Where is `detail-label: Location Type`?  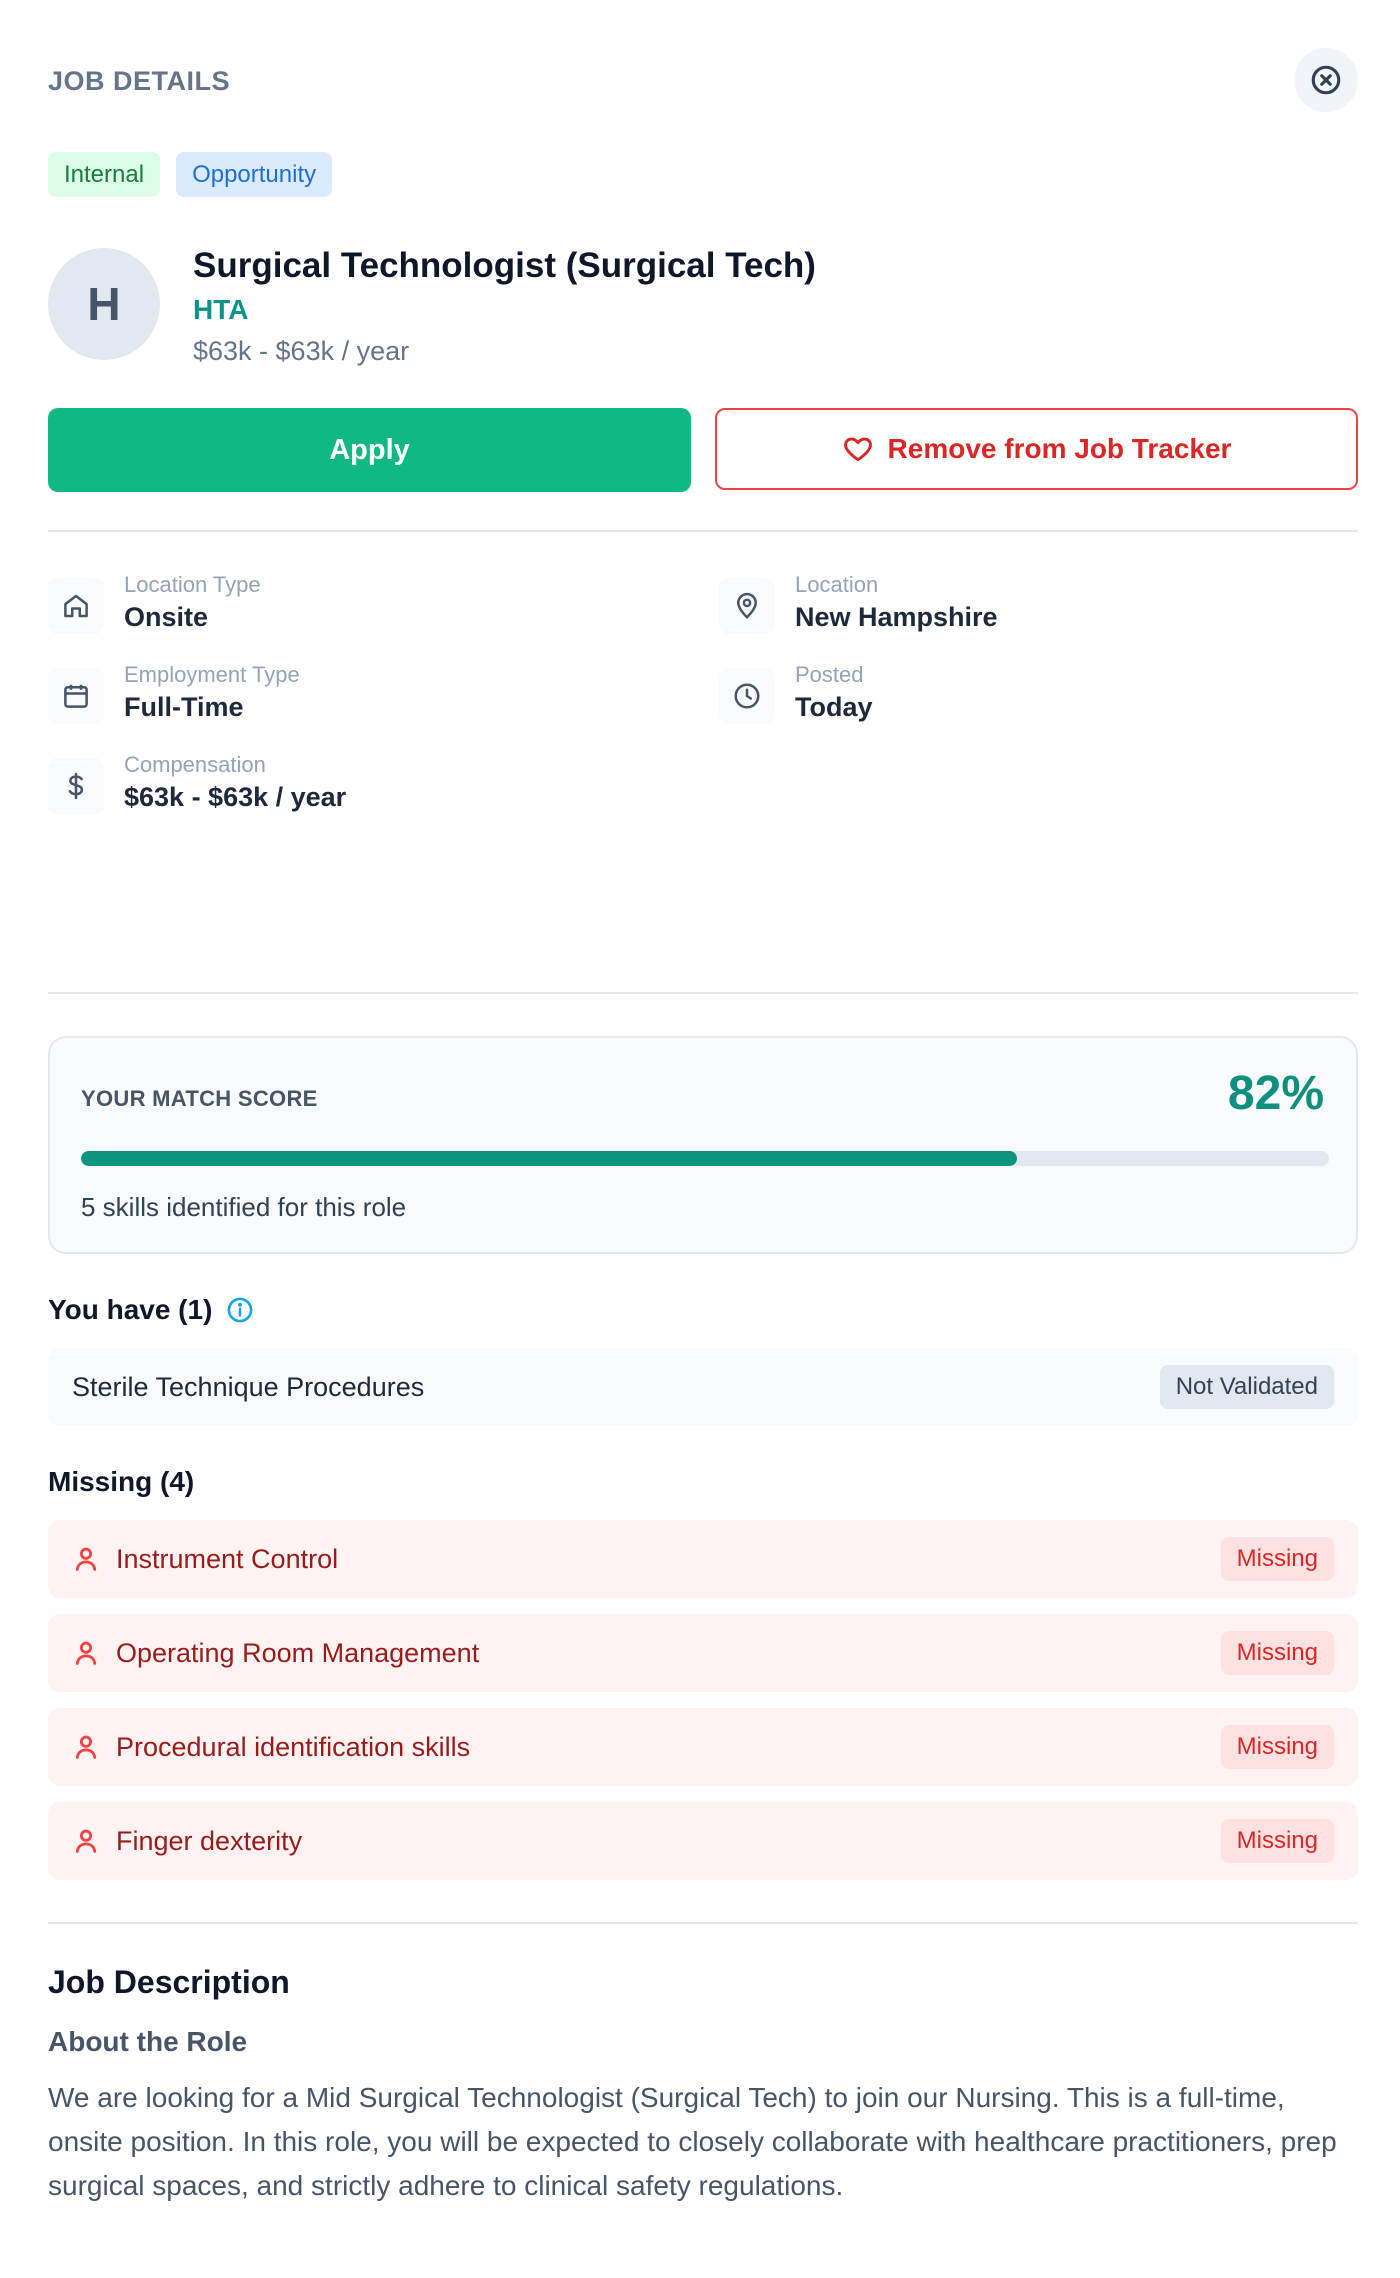
detail-label: Location Type is located at coordinates (192, 584).